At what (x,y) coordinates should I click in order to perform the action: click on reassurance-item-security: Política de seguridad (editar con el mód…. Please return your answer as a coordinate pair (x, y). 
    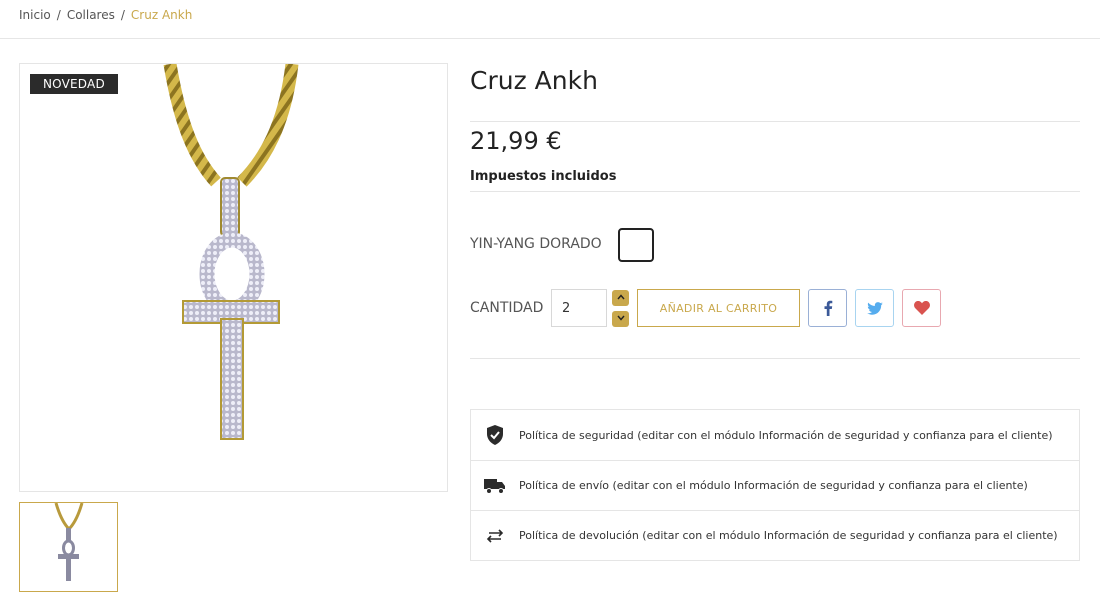
    Looking at the image, I should click on (775, 435).